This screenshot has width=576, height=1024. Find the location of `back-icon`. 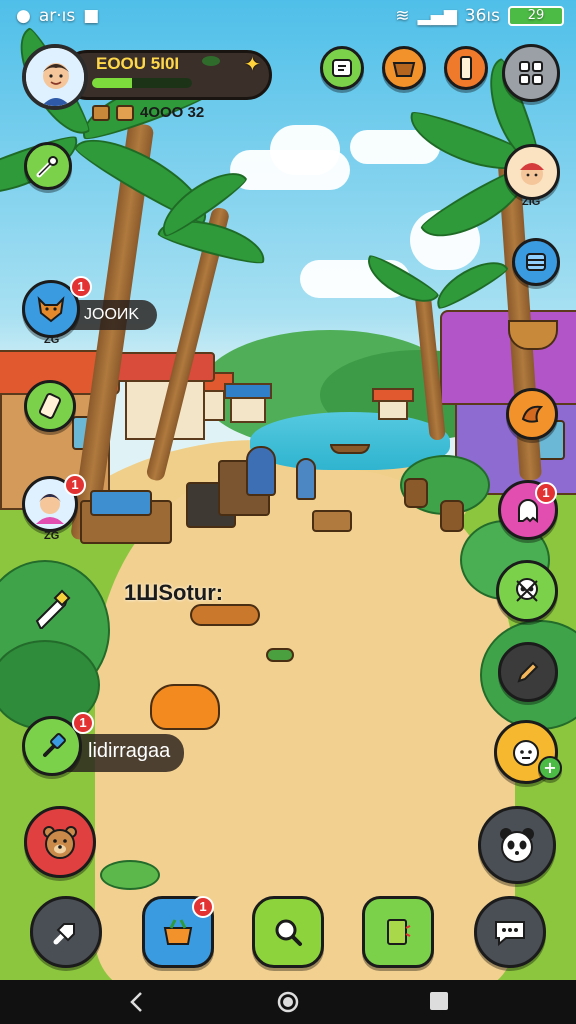

back-icon is located at coordinates (137, 1002).